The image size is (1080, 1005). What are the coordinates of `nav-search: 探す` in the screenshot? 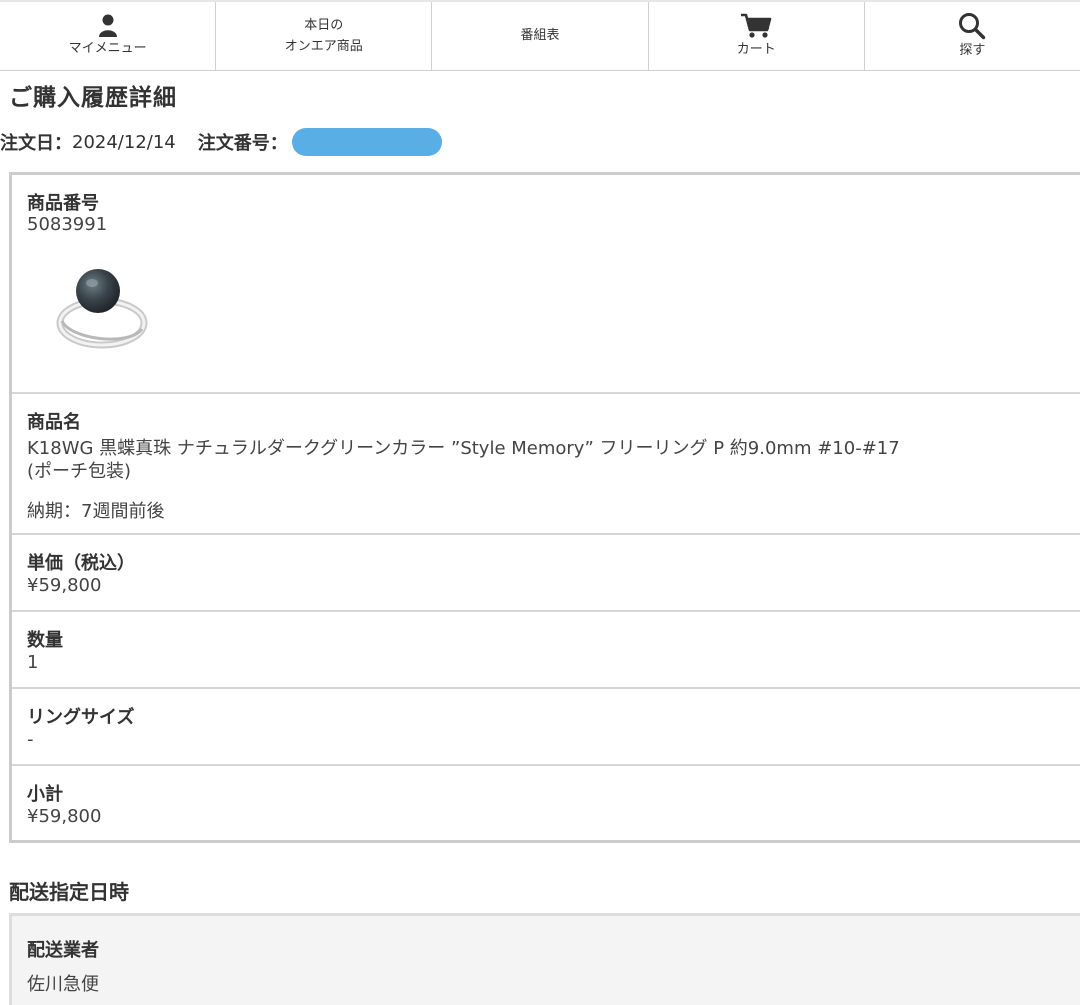 It's located at (972, 36).